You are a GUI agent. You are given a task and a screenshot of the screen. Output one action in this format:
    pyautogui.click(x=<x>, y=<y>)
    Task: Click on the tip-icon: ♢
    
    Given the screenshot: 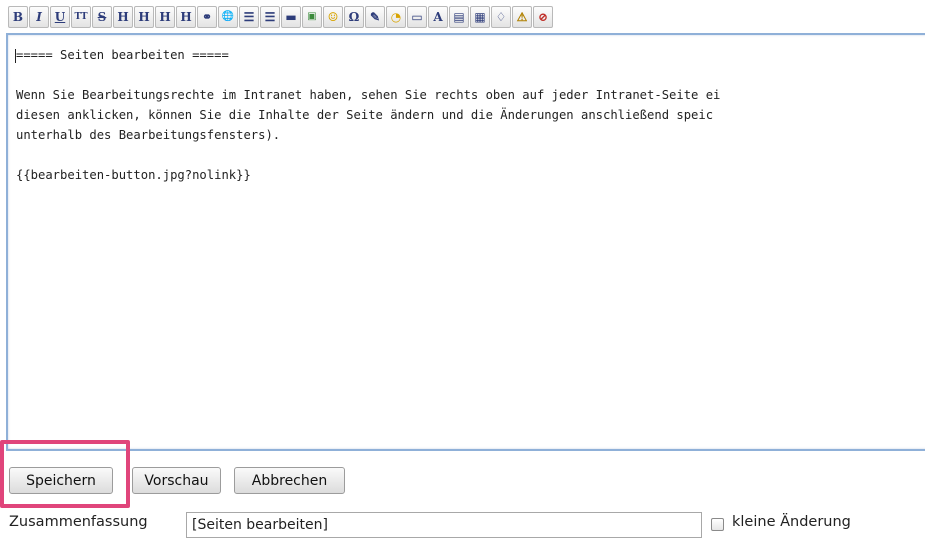 What is the action you would take?
    pyautogui.click(x=501, y=17)
    